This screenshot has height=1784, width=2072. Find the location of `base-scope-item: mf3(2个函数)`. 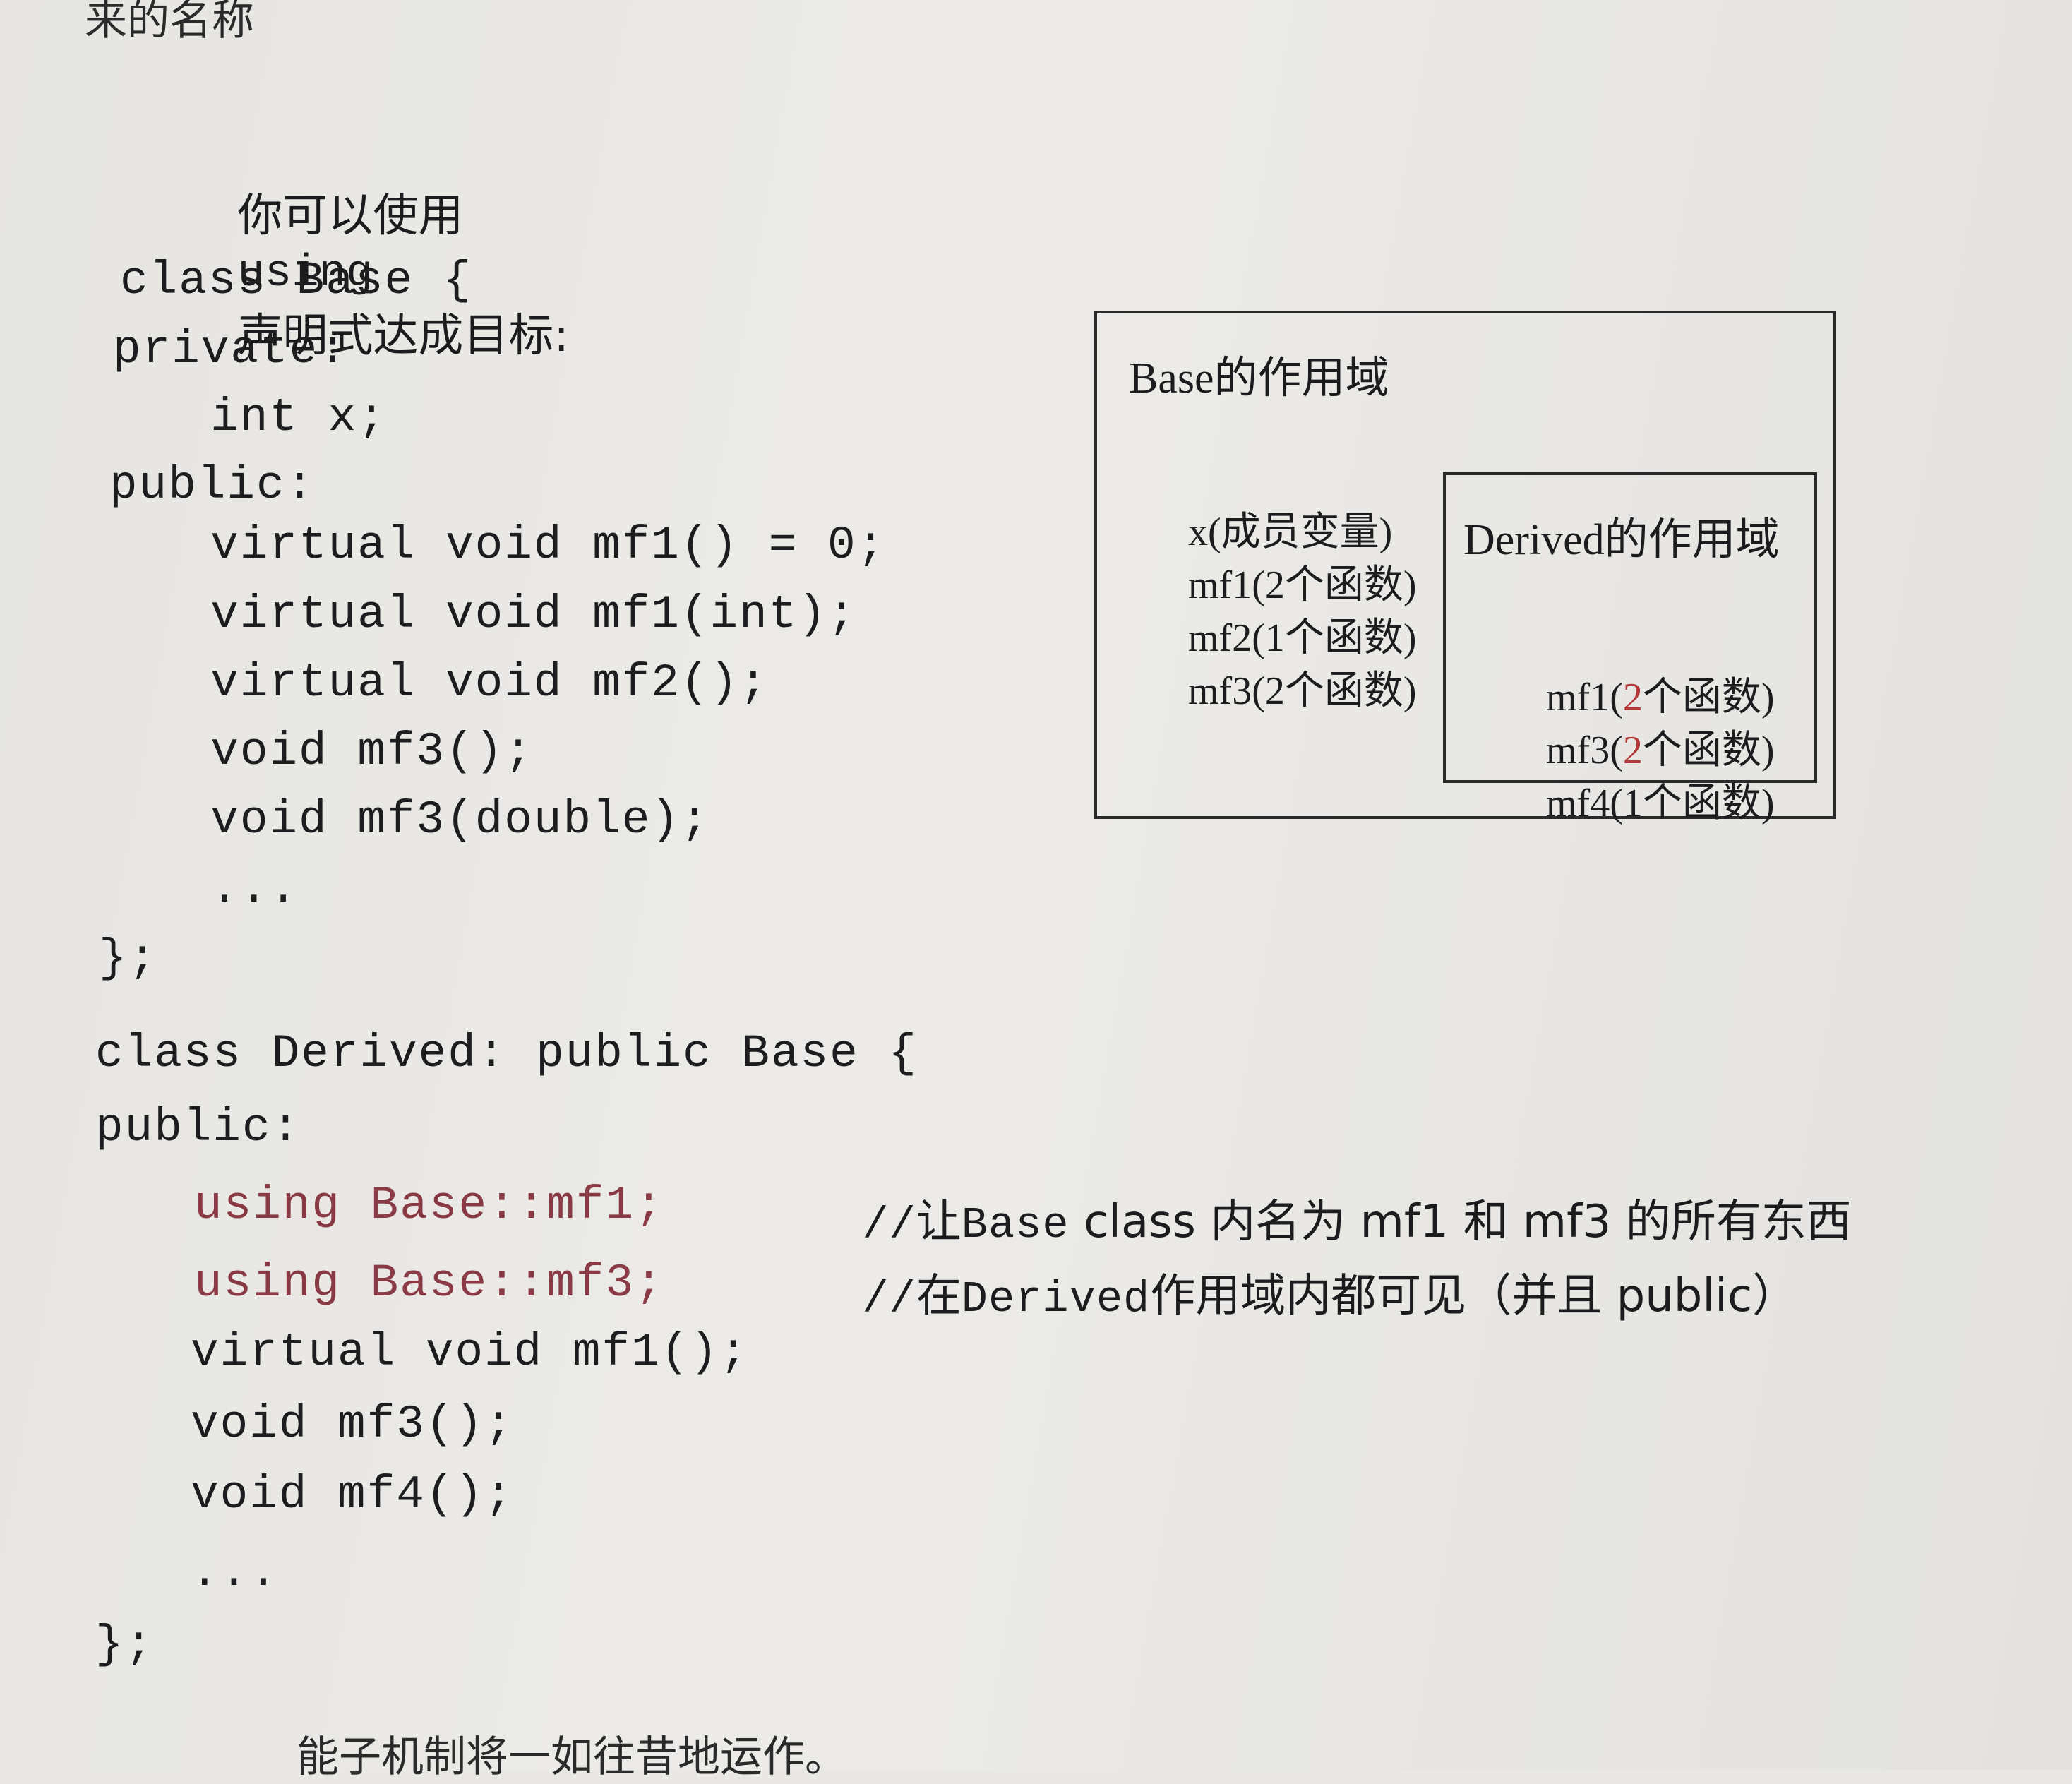

base-scope-item: mf3(2个函数) is located at coordinates (1273, 687).